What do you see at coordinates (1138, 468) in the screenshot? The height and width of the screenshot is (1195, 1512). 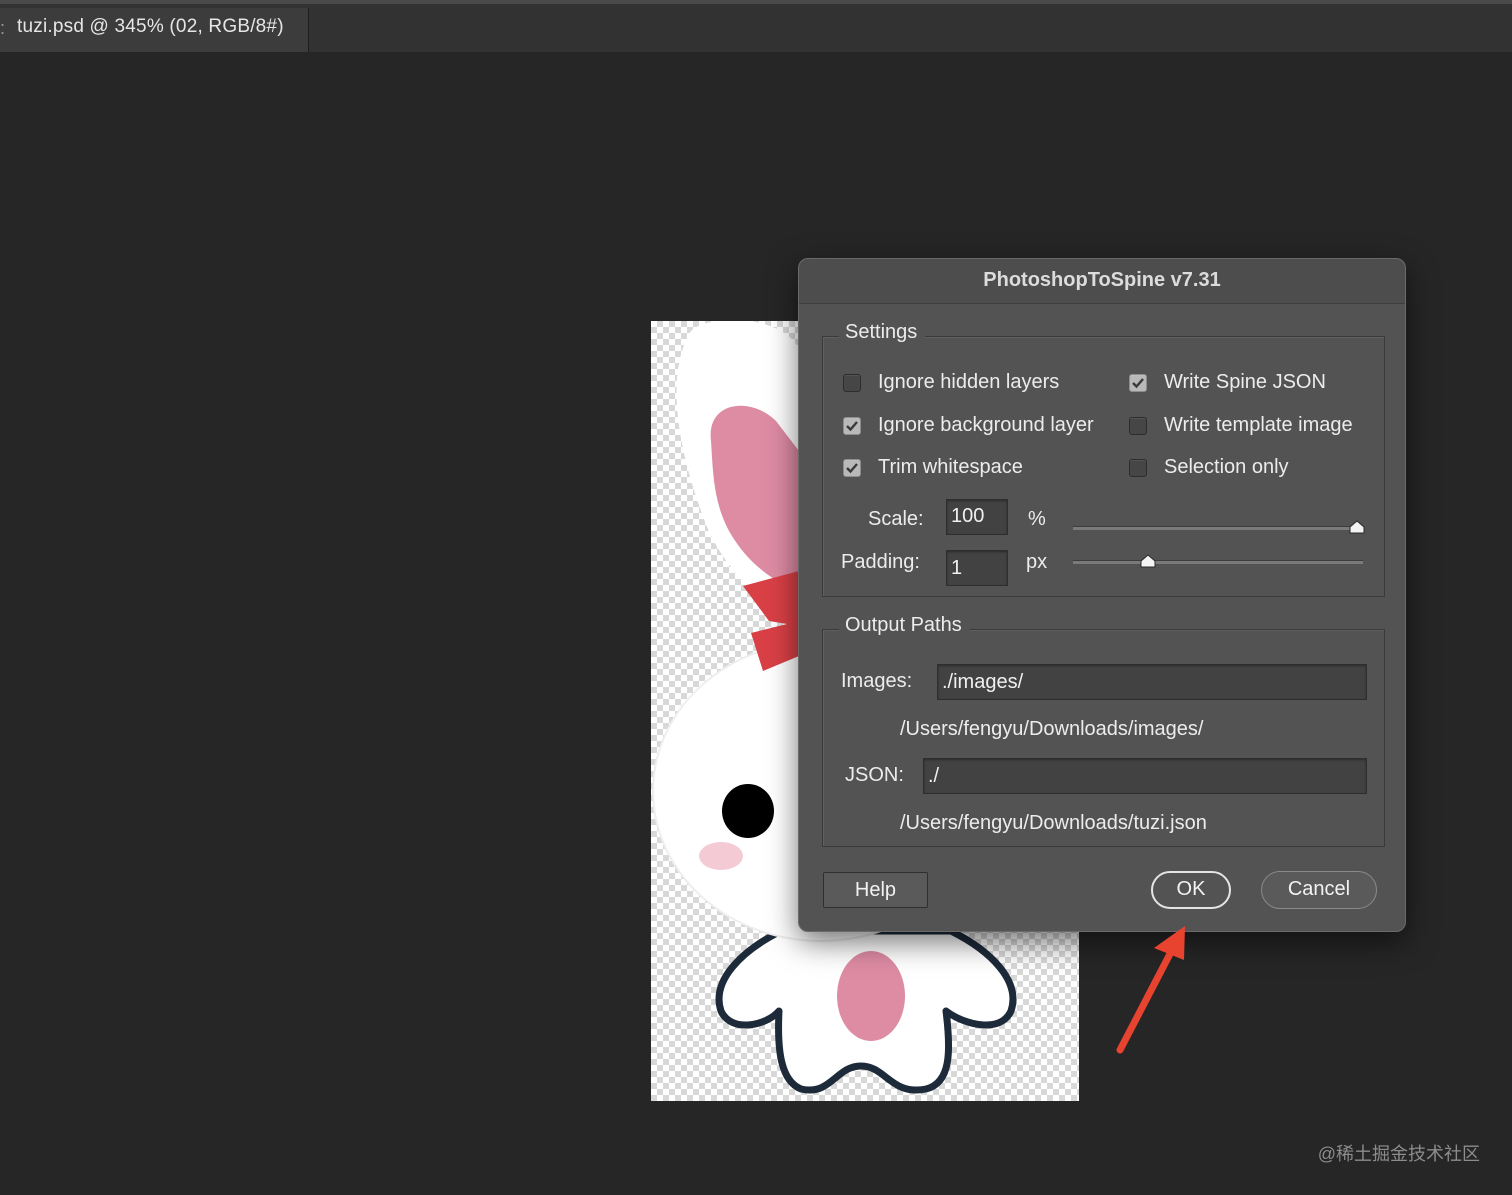 I see `selection-only-checkbox` at bounding box center [1138, 468].